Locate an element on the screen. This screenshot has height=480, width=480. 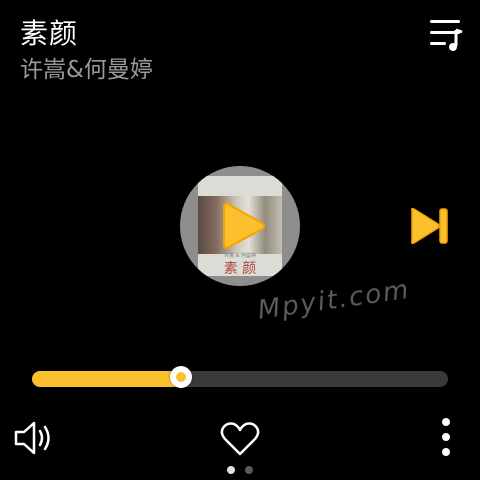
progress-bar is located at coordinates (240, 377).